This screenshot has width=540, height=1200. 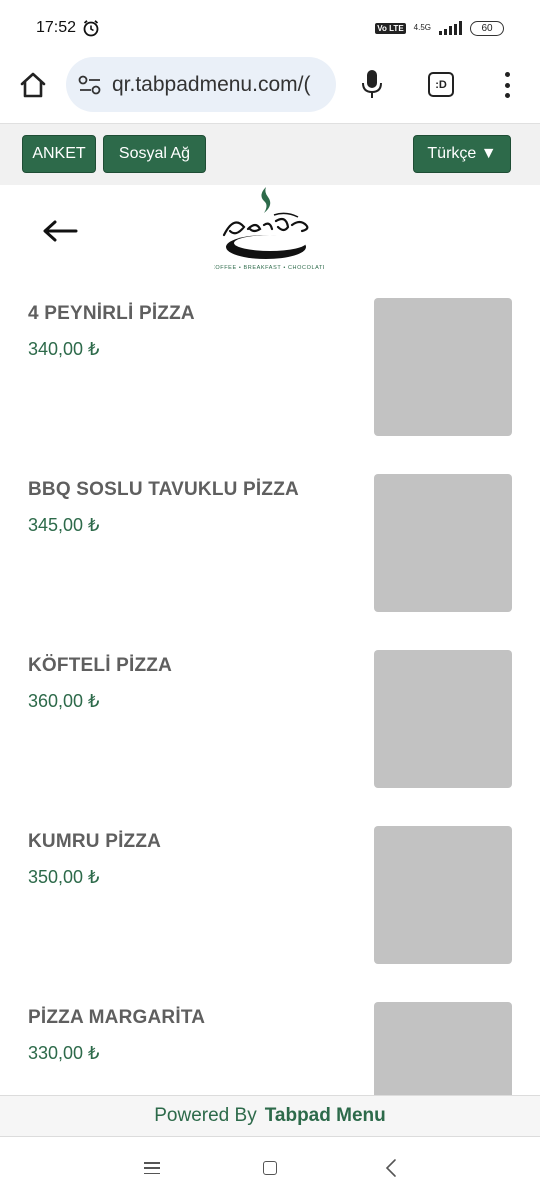 What do you see at coordinates (450, 28) in the screenshot?
I see `signal-icon` at bounding box center [450, 28].